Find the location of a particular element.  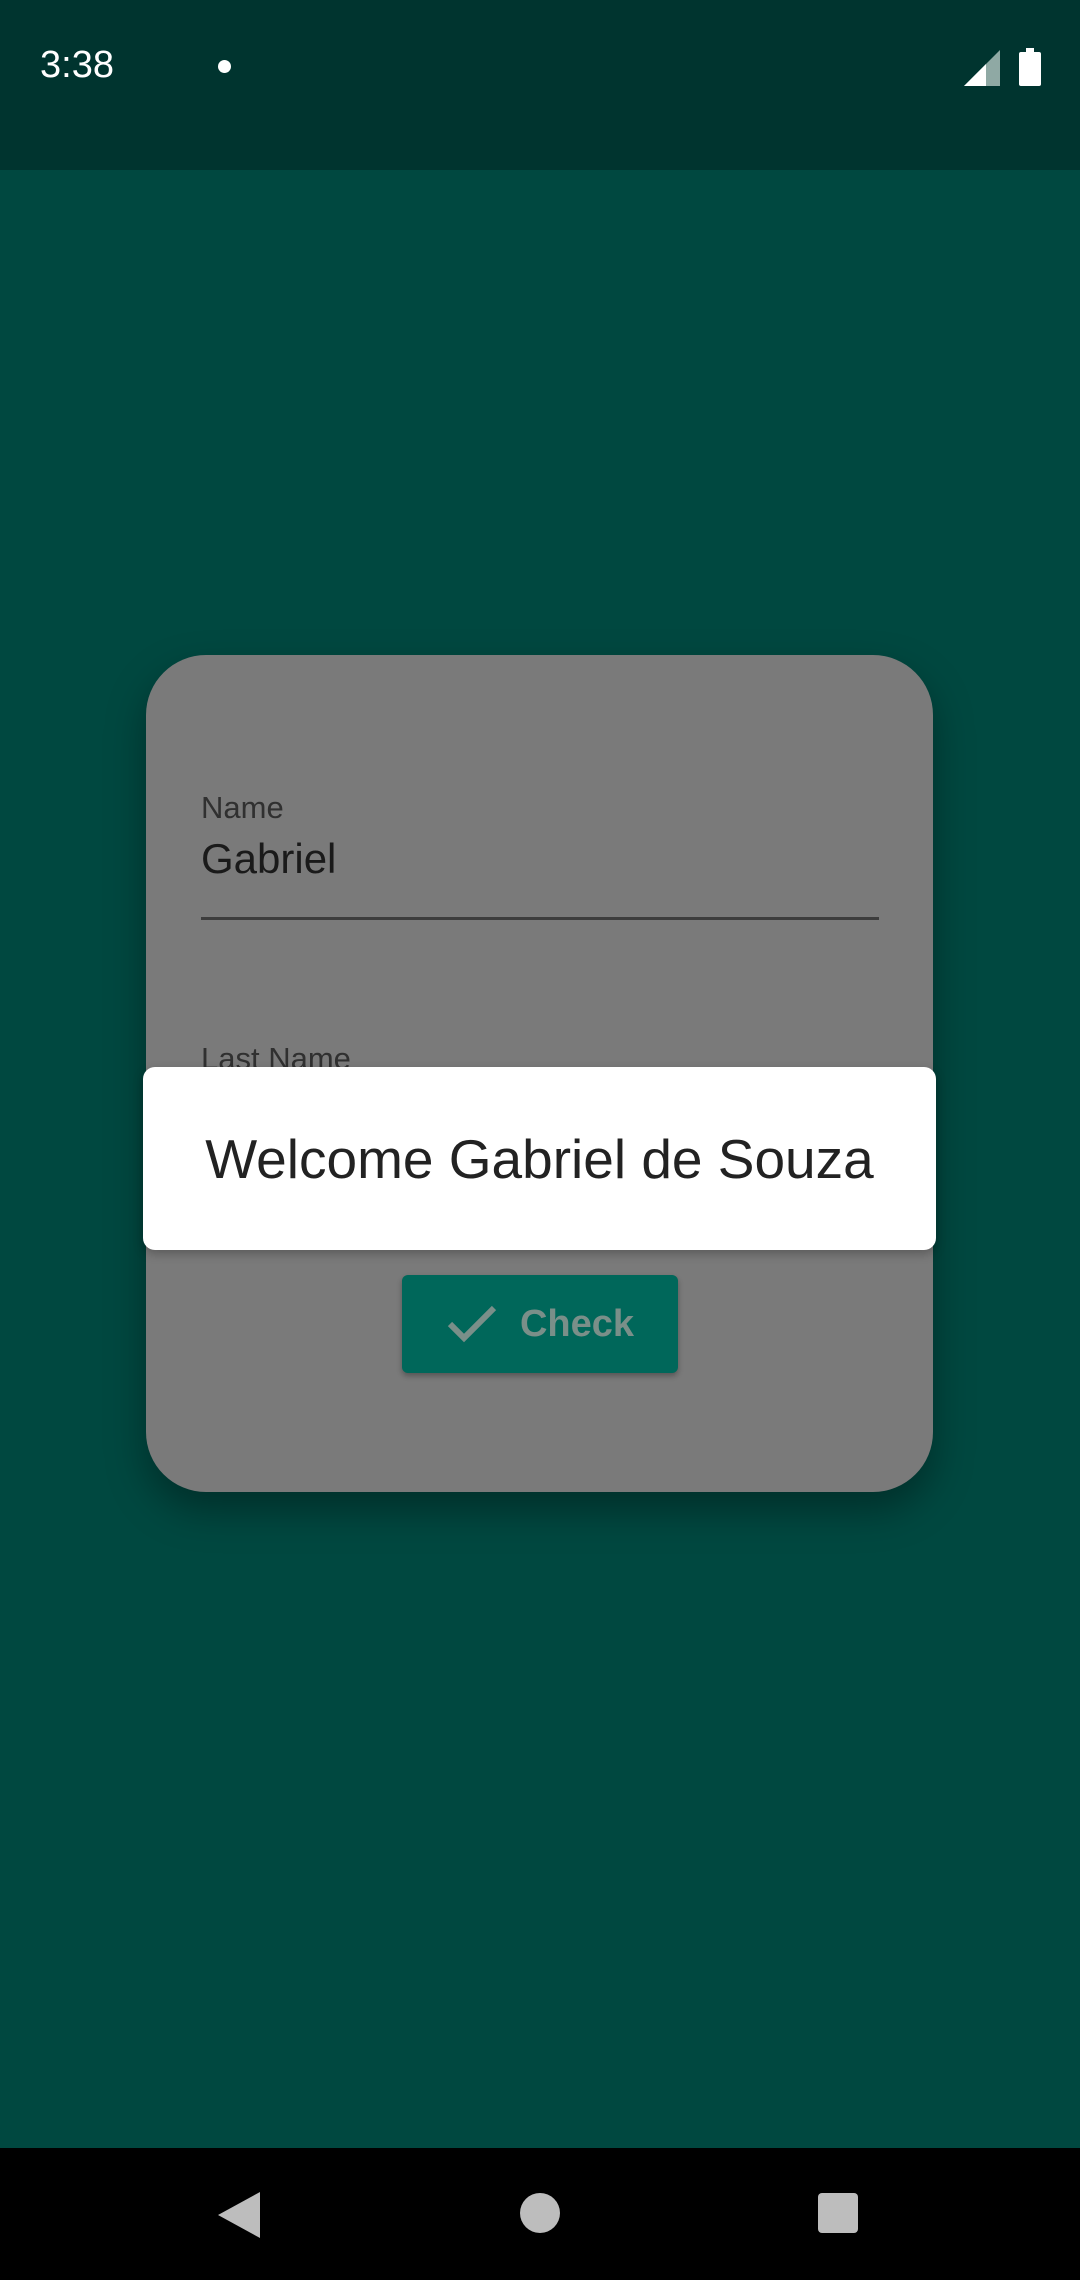

navigation-bar is located at coordinates (540, 2214).